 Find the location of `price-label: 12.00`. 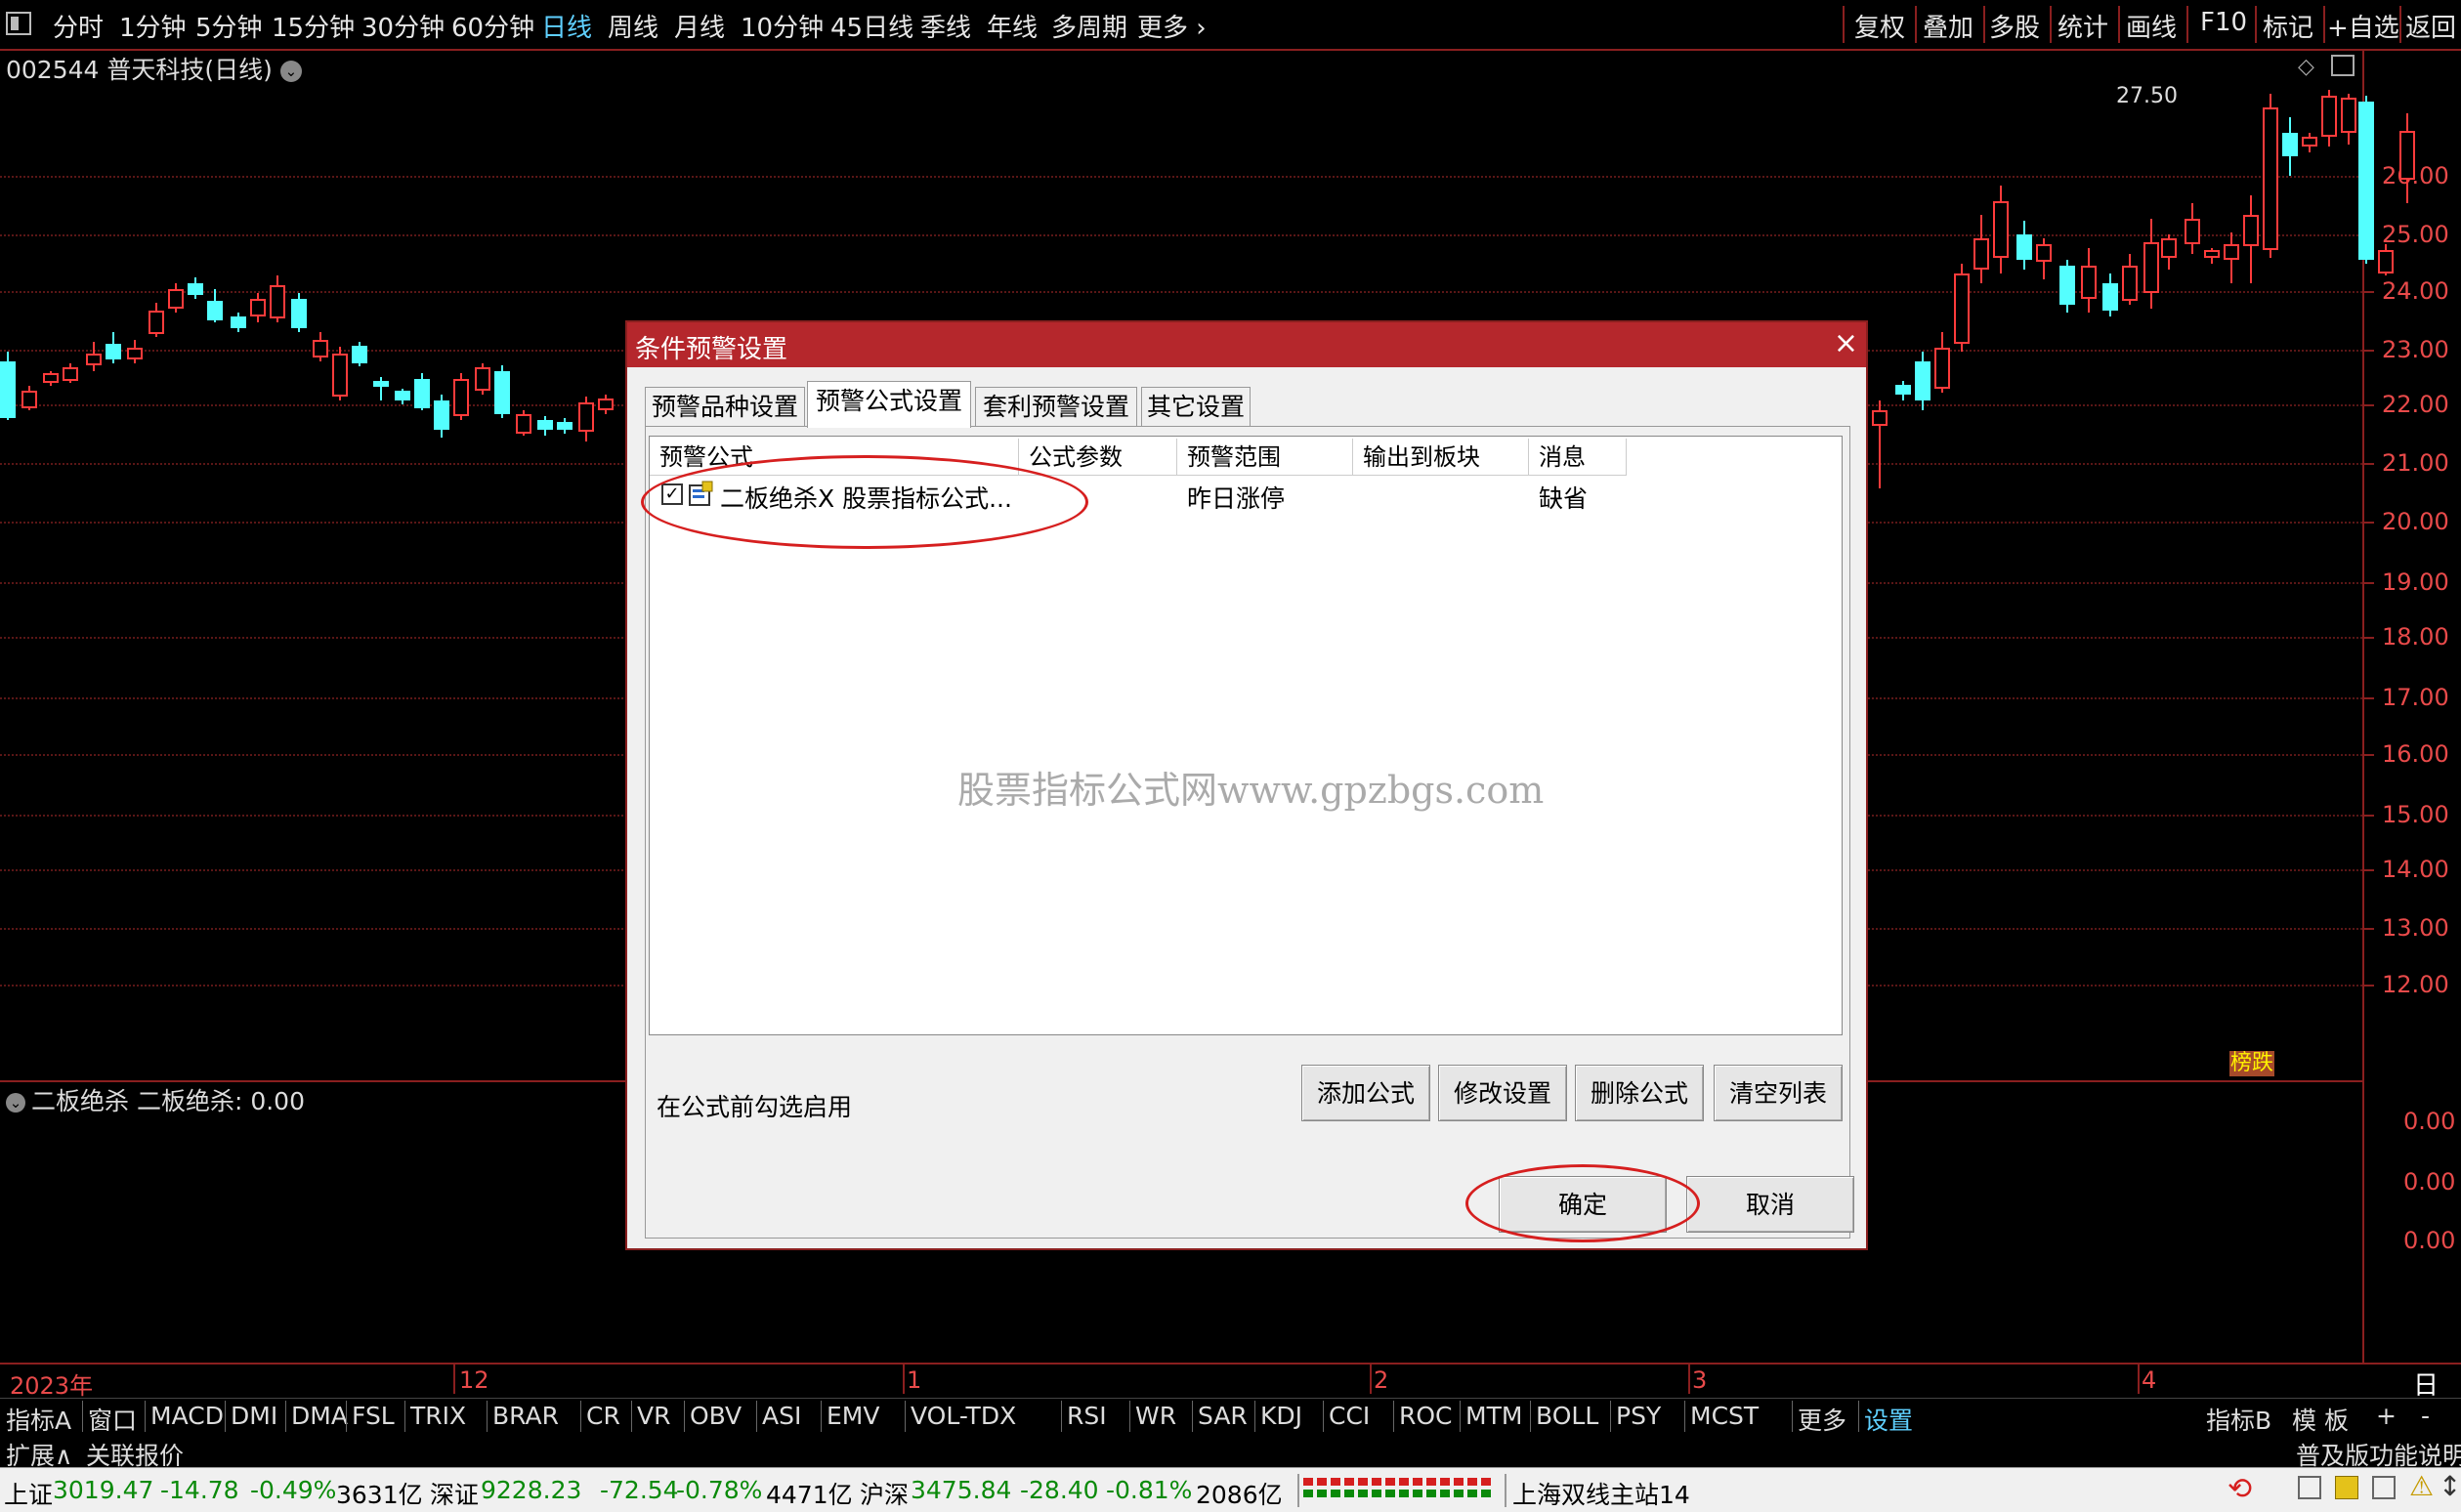

price-label: 12.00 is located at coordinates (2415, 984).